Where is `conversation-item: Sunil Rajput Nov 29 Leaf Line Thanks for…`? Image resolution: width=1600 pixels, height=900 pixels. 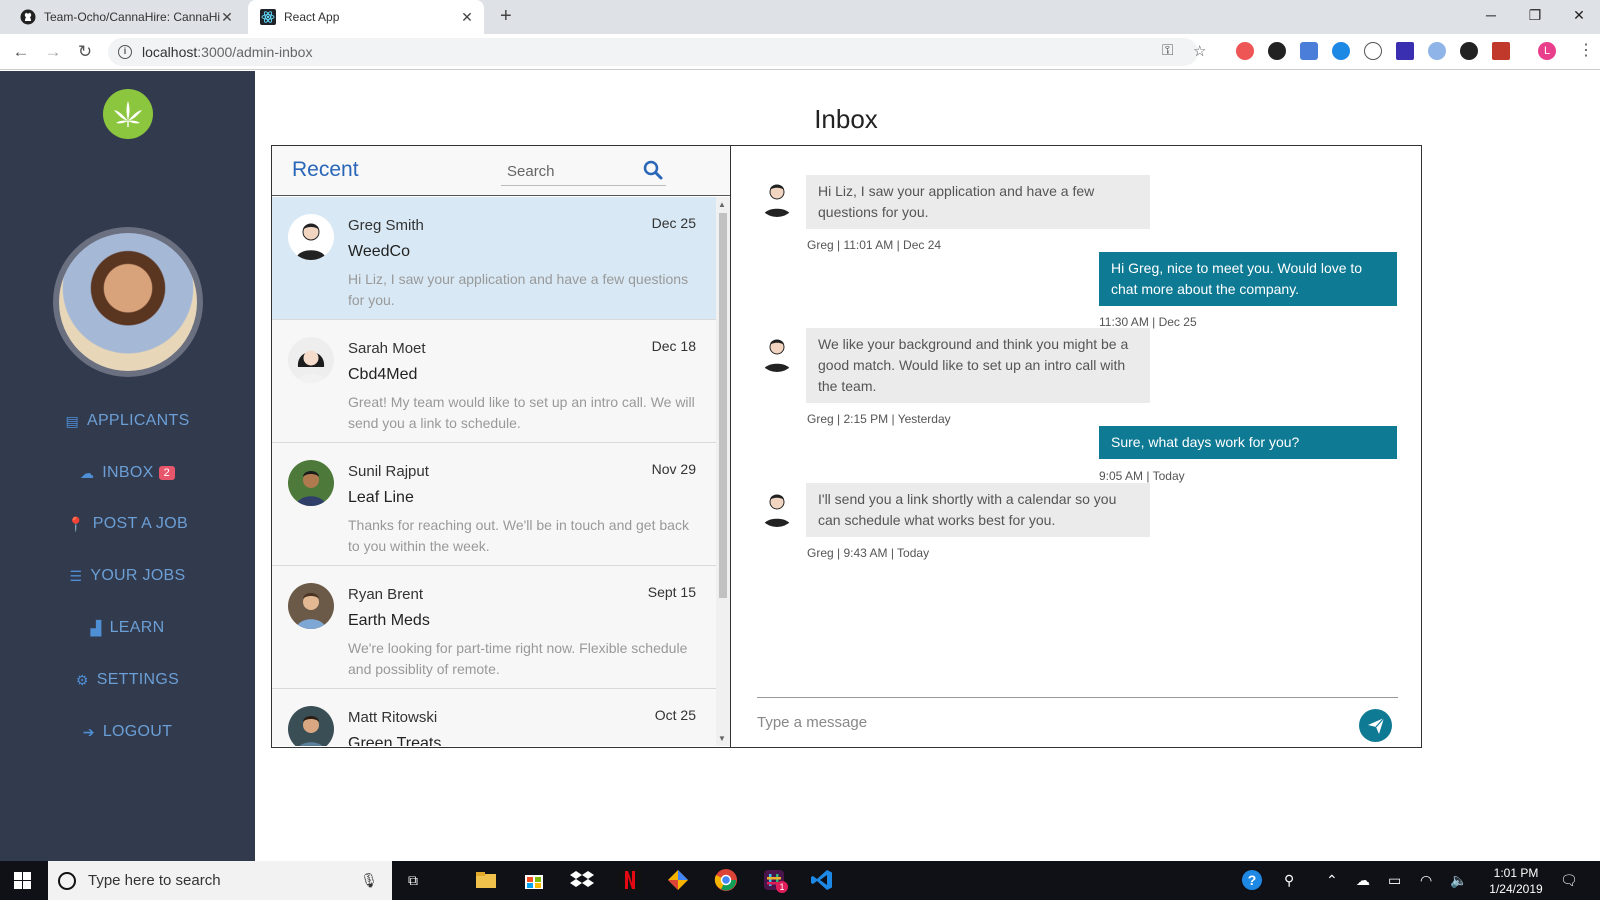 conversation-item: Sunil Rajput Nov 29 Leaf Line Thanks for… is located at coordinates (494, 504).